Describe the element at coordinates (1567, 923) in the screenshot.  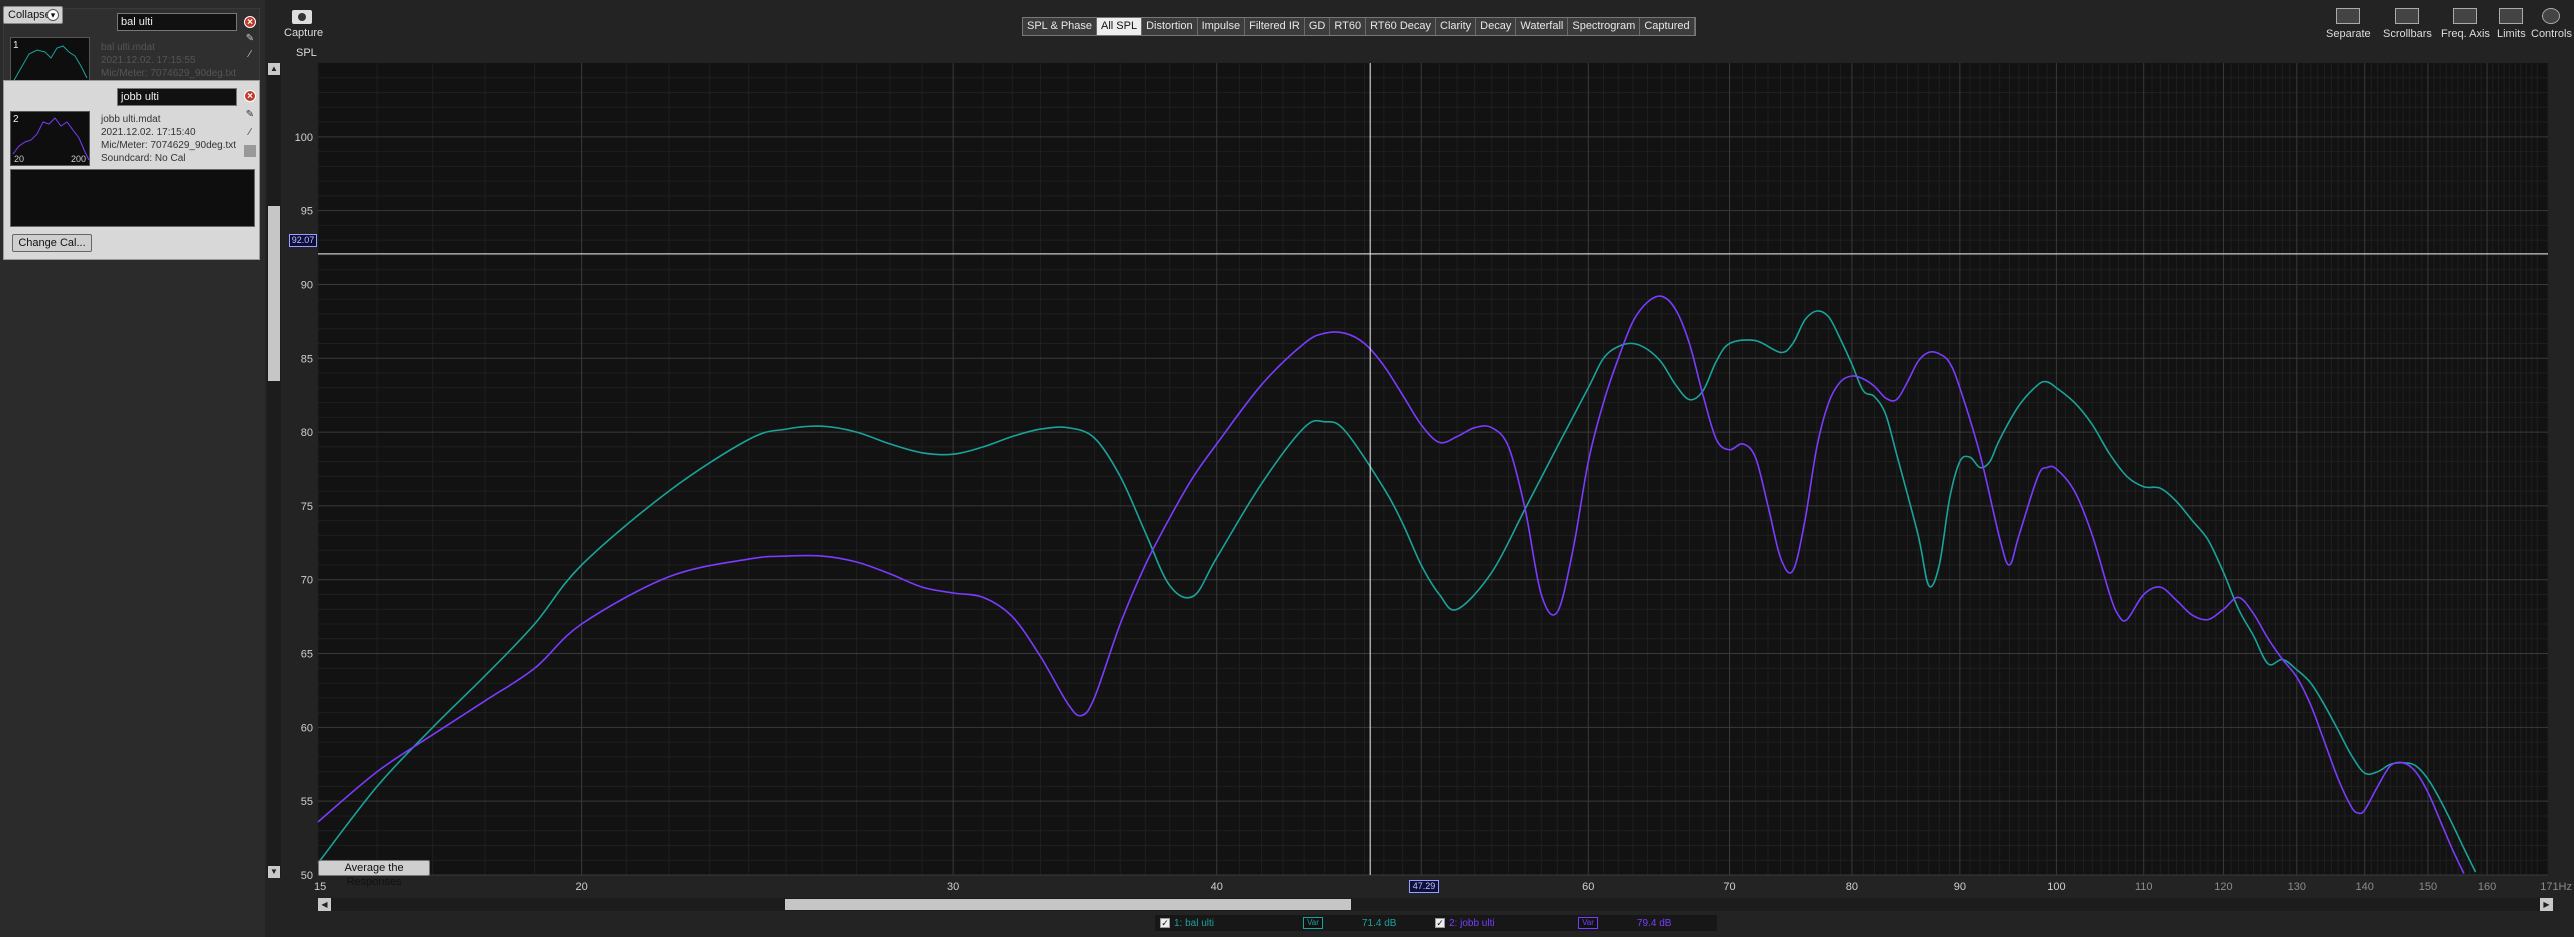
I see `legend-item-2: ✓ 2: jobb ulti Var 79.4 dB` at that location.